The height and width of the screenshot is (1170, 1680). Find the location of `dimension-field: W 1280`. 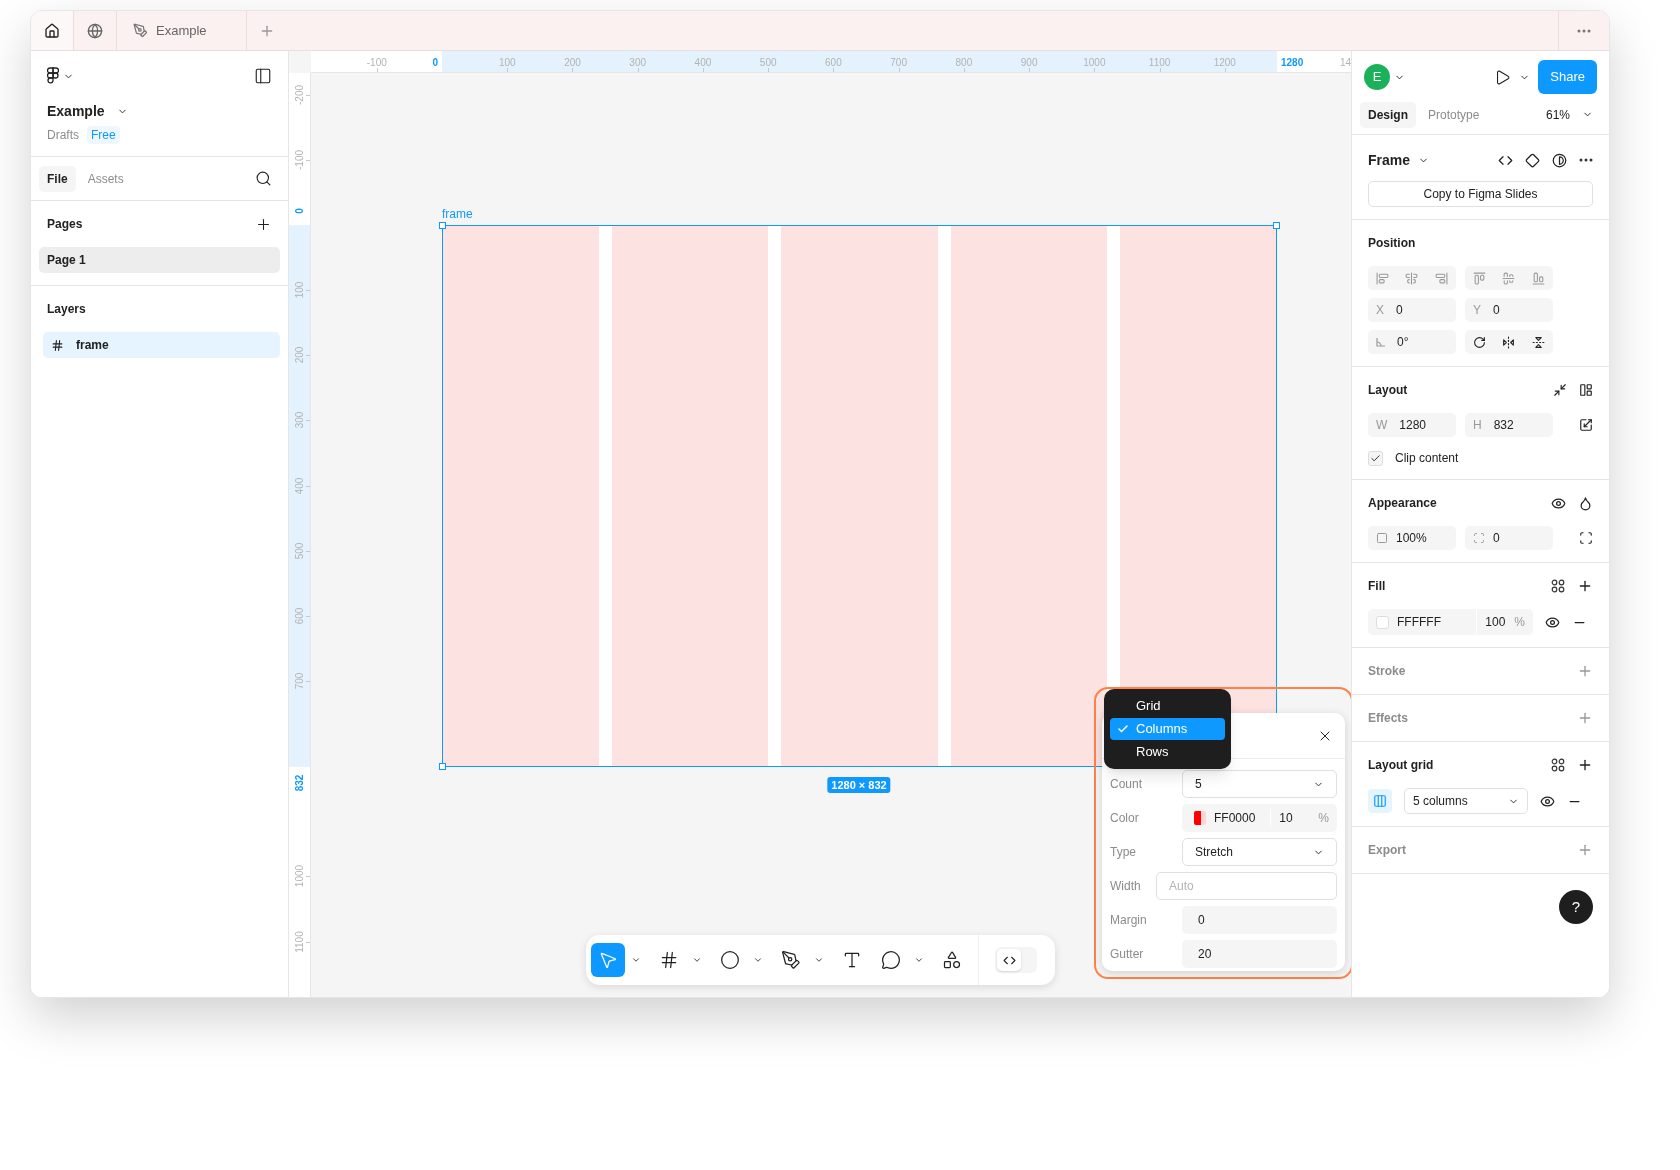

dimension-field: W 1280 is located at coordinates (1412, 425).